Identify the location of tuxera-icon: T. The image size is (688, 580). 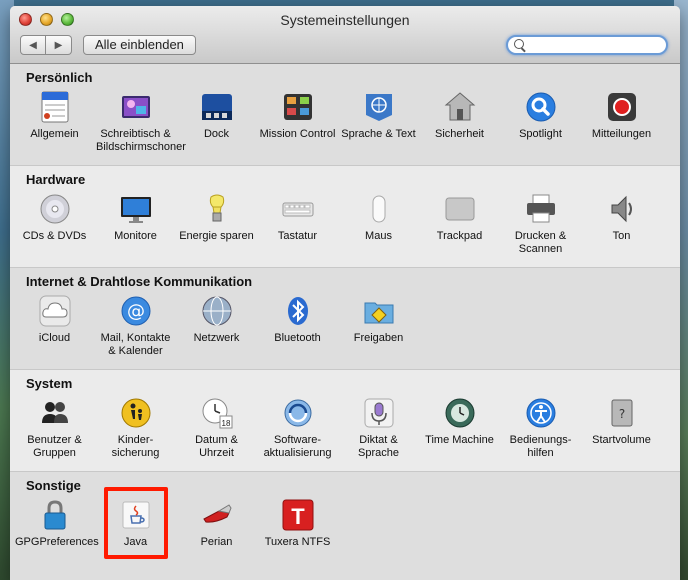
(298, 515).